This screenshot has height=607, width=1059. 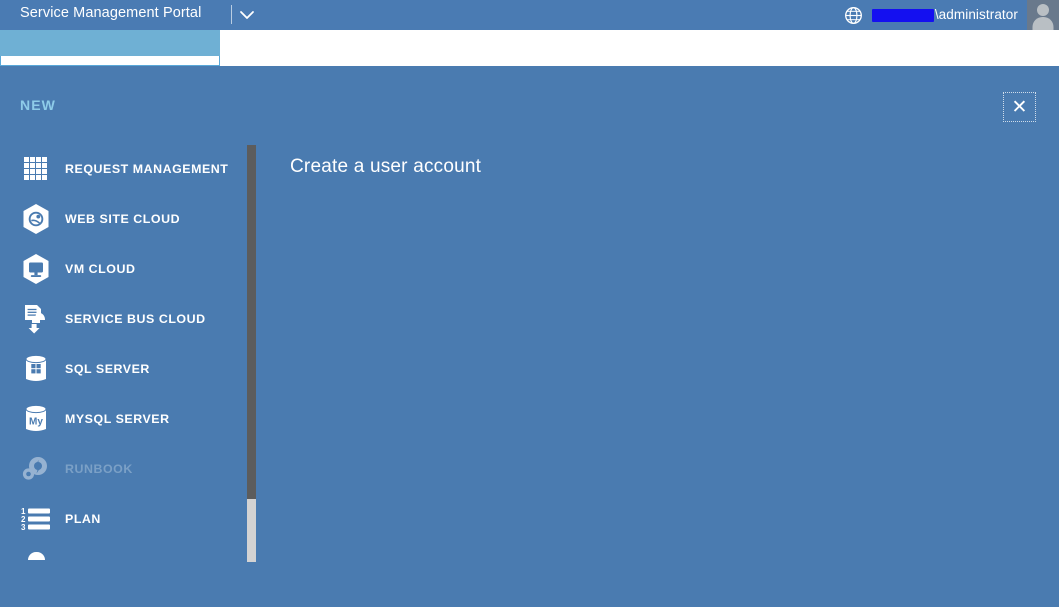 I want to click on sidebar-item-label: WEB SITE CLOUD, so click(x=123, y=219).